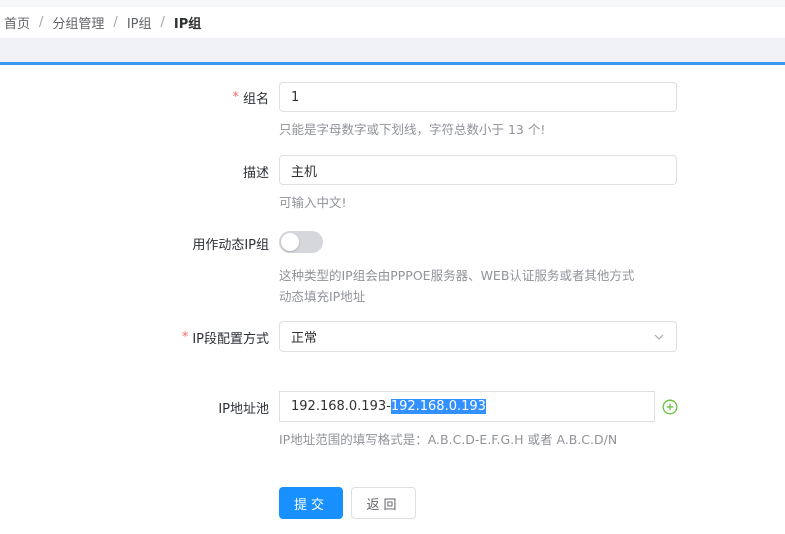 The height and width of the screenshot is (534, 785). I want to click on submit-button: 提交, so click(311, 503).